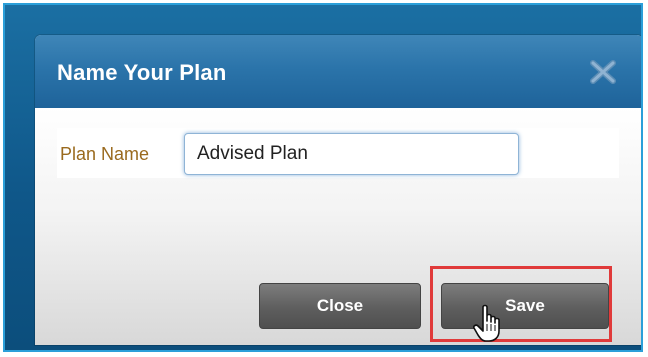 This screenshot has width=648, height=357. I want to click on plan-name-label: Plan Name, so click(105, 154).